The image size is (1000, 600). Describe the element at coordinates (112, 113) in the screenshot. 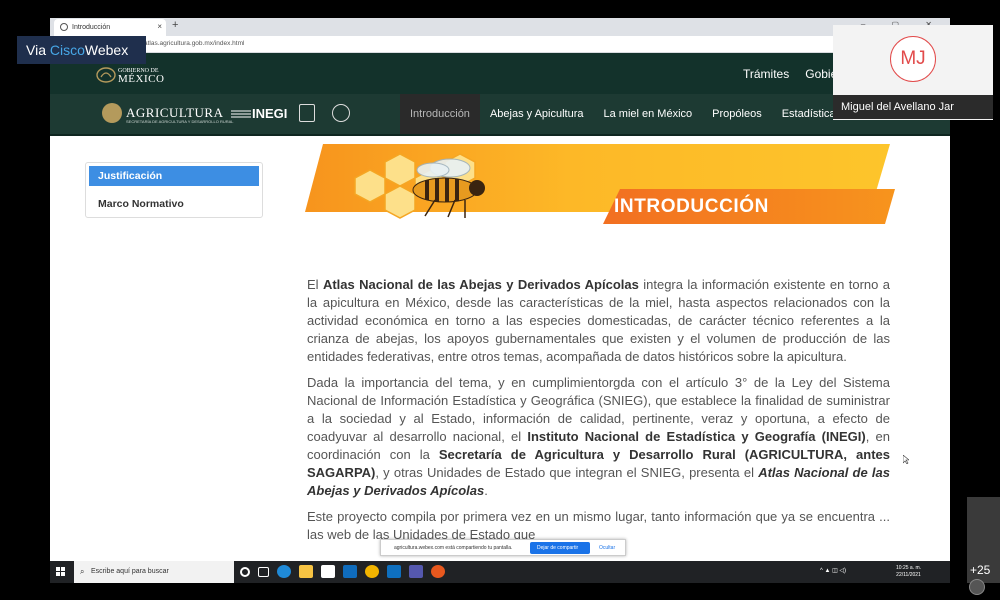

I see `agricultura-emblem-icon` at that location.